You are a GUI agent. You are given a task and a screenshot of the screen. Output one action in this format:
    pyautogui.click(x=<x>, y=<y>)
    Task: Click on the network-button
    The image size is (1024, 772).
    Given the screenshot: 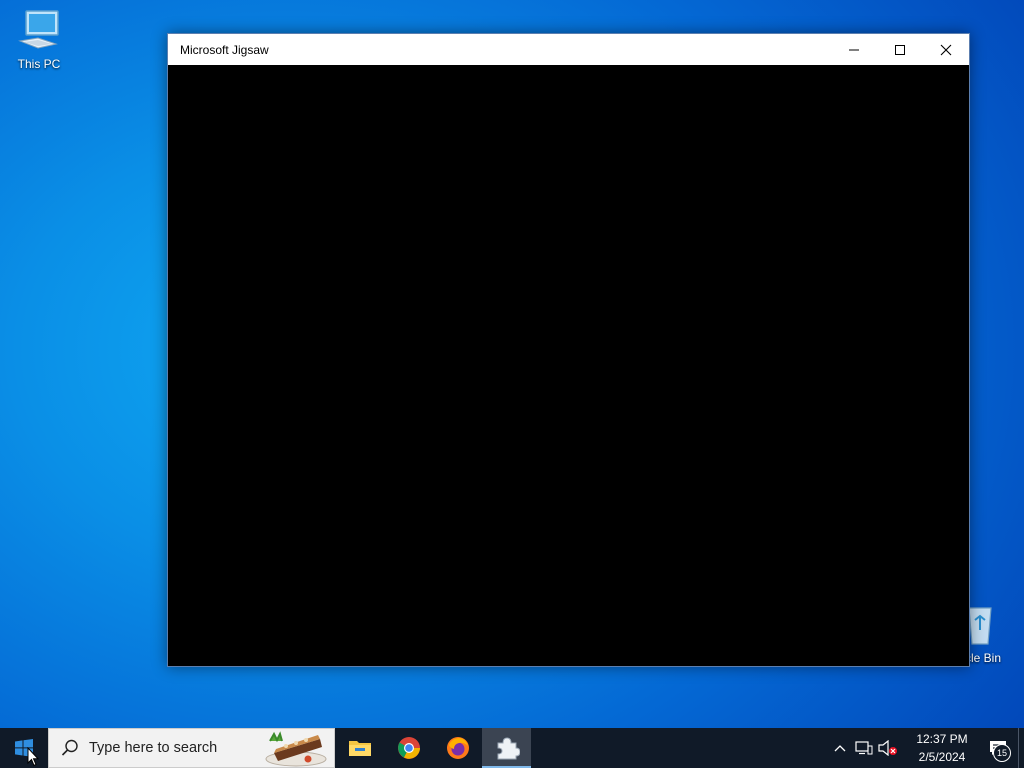 What is the action you would take?
    pyautogui.click(x=864, y=748)
    